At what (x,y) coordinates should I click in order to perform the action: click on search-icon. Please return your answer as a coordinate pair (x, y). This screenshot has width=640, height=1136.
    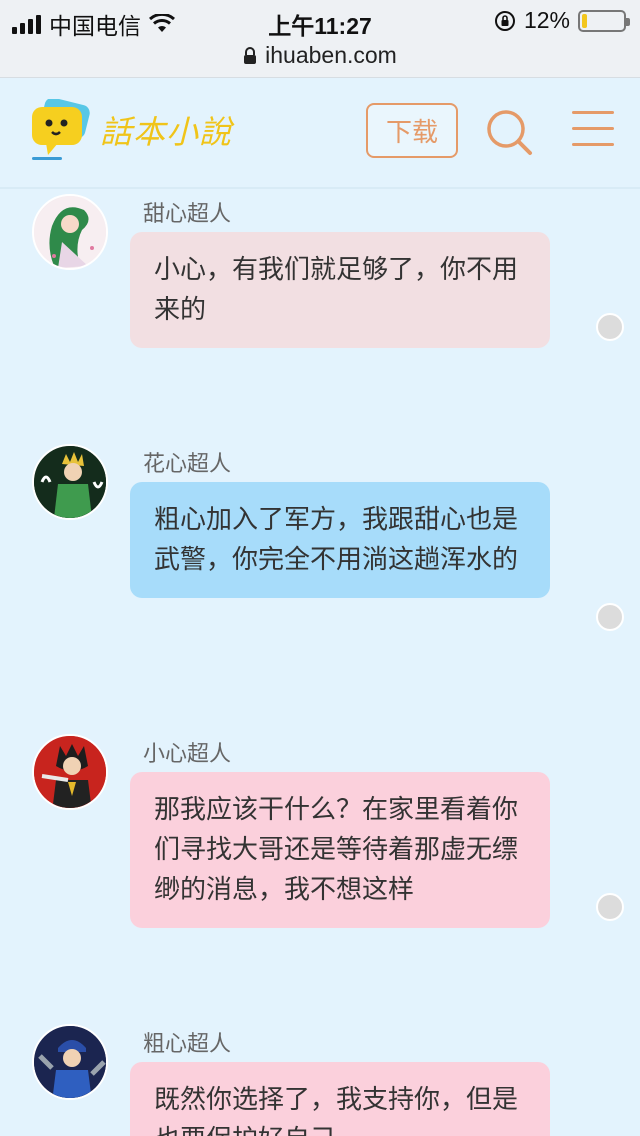
    Looking at the image, I should click on (509, 132).